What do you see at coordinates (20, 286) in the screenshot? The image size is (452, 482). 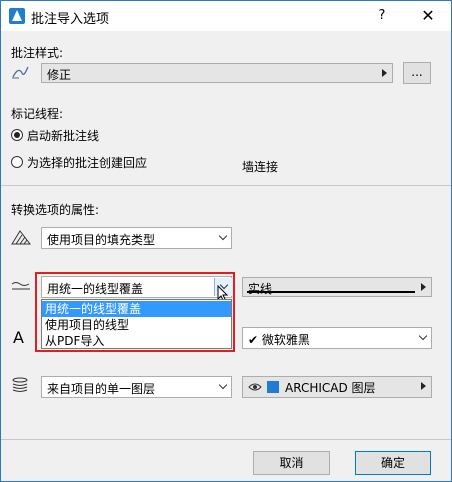 I see `line-type-icon` at bounding box center [20, 286].